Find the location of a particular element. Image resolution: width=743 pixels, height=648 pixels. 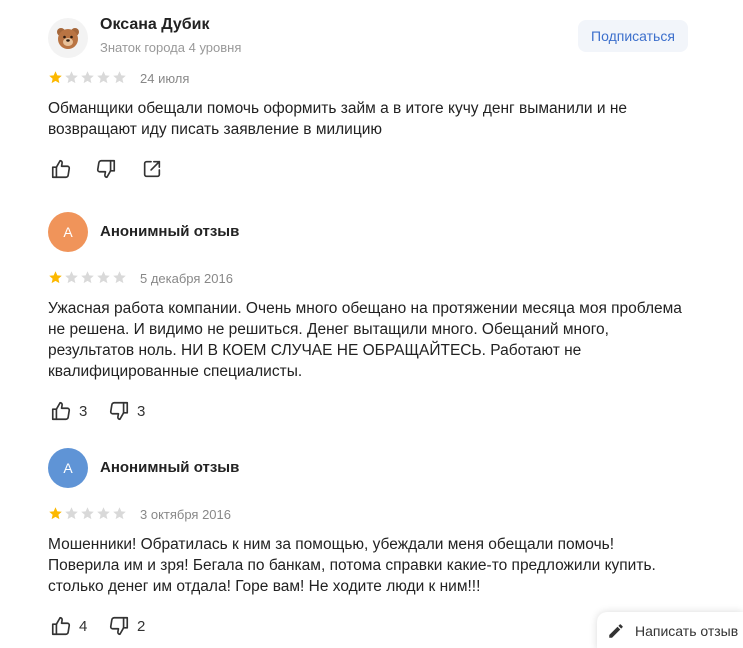

like-count: 3 is located at coordinates (83, 411).